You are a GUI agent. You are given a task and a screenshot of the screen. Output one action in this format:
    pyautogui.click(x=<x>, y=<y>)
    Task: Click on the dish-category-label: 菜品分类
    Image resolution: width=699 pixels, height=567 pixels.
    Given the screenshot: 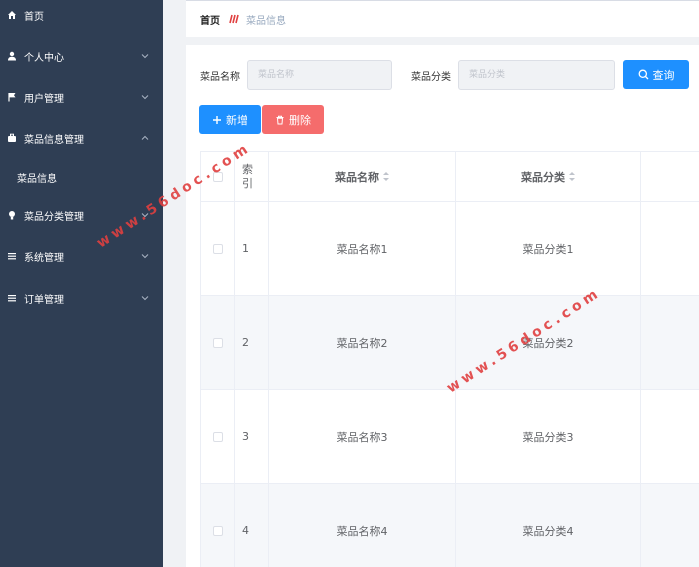 What is the action you would take?
    pyautogui.click(x=431, y=77)
    